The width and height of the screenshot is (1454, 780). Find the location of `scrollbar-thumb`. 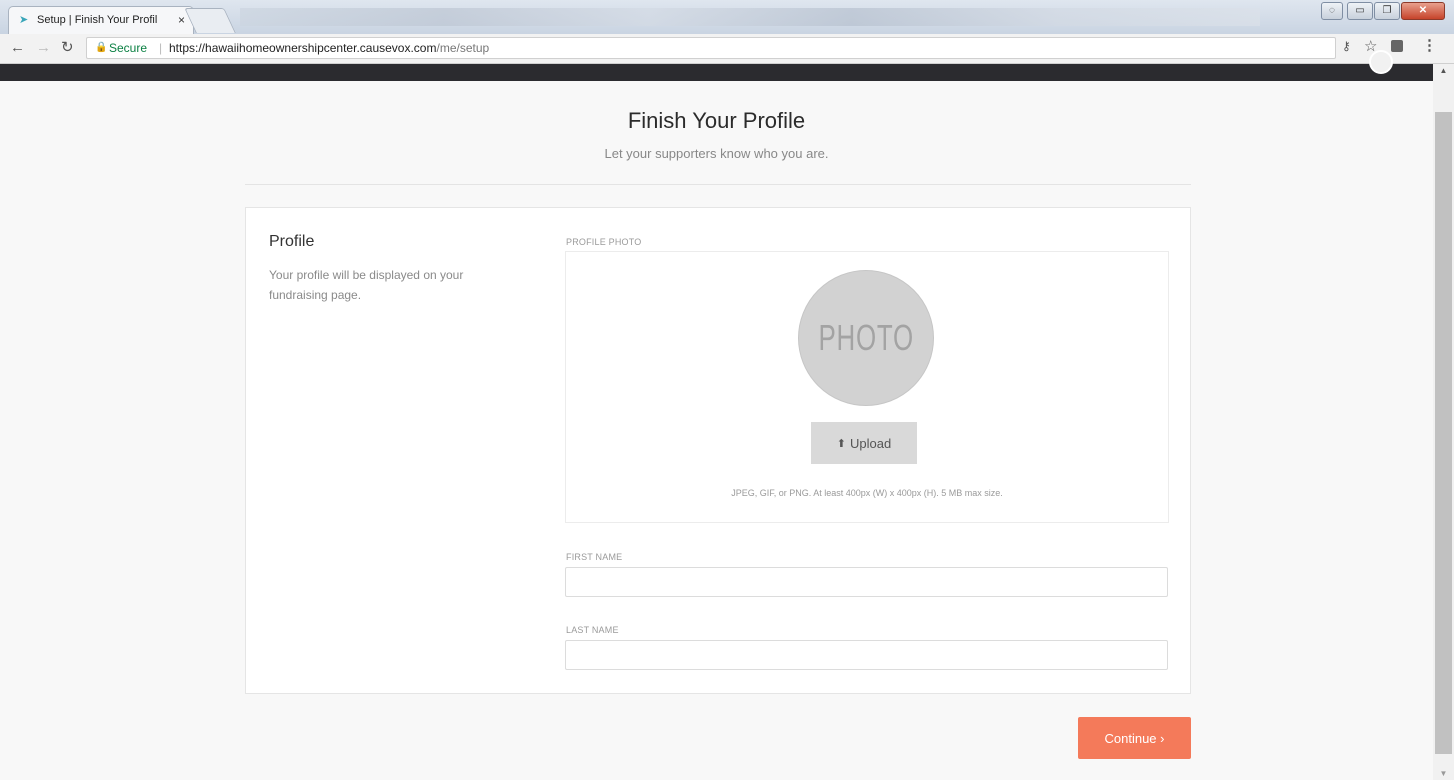

scrollbar-thumb is located at coordinates (1443, 433).